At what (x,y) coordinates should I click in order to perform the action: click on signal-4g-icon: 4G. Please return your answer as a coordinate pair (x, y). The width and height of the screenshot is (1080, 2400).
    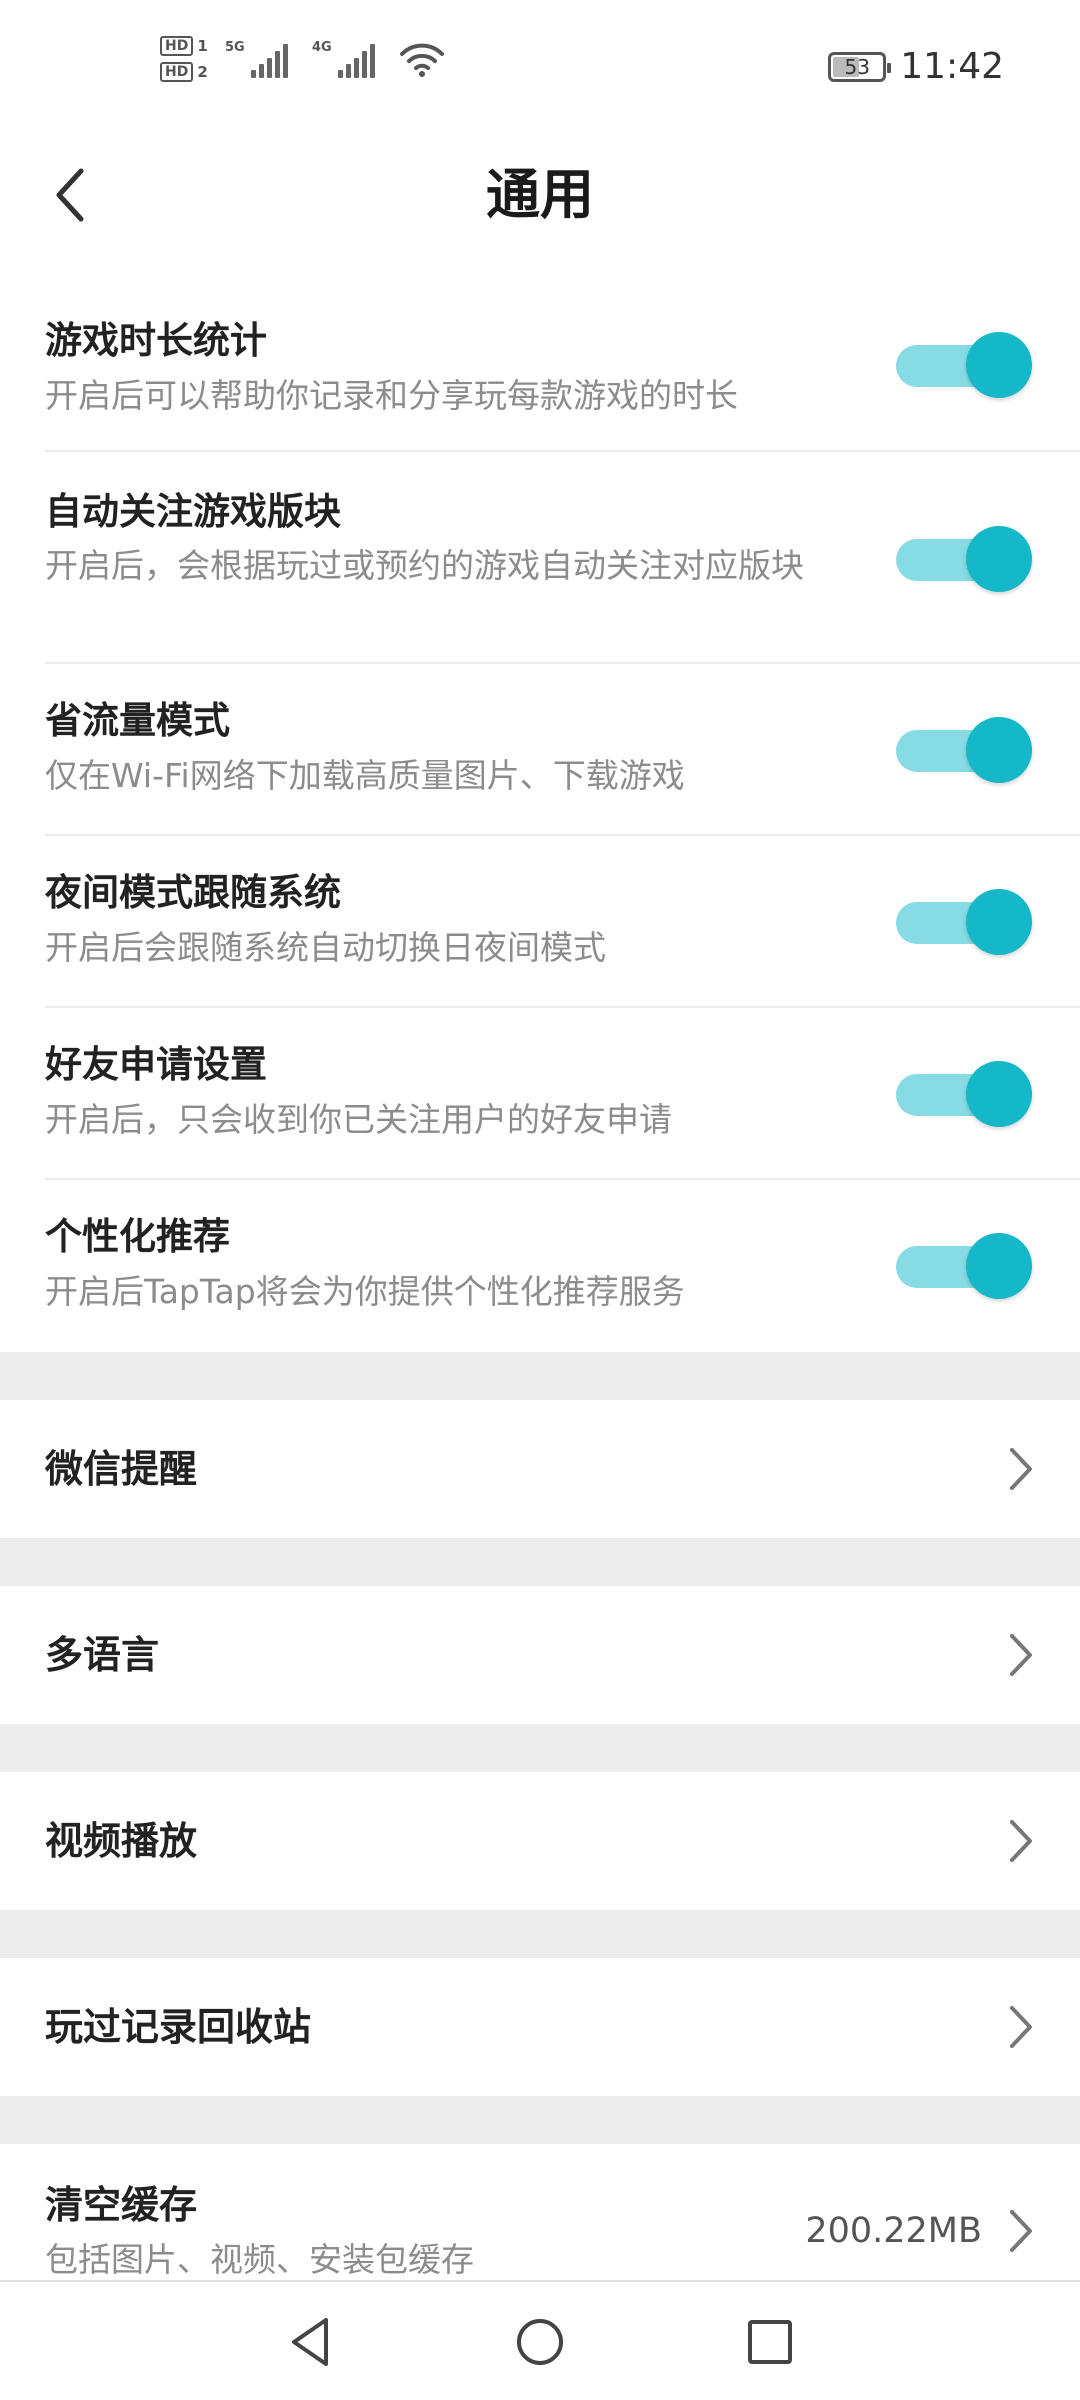
    Looking at the image, I should click on (343, 59).